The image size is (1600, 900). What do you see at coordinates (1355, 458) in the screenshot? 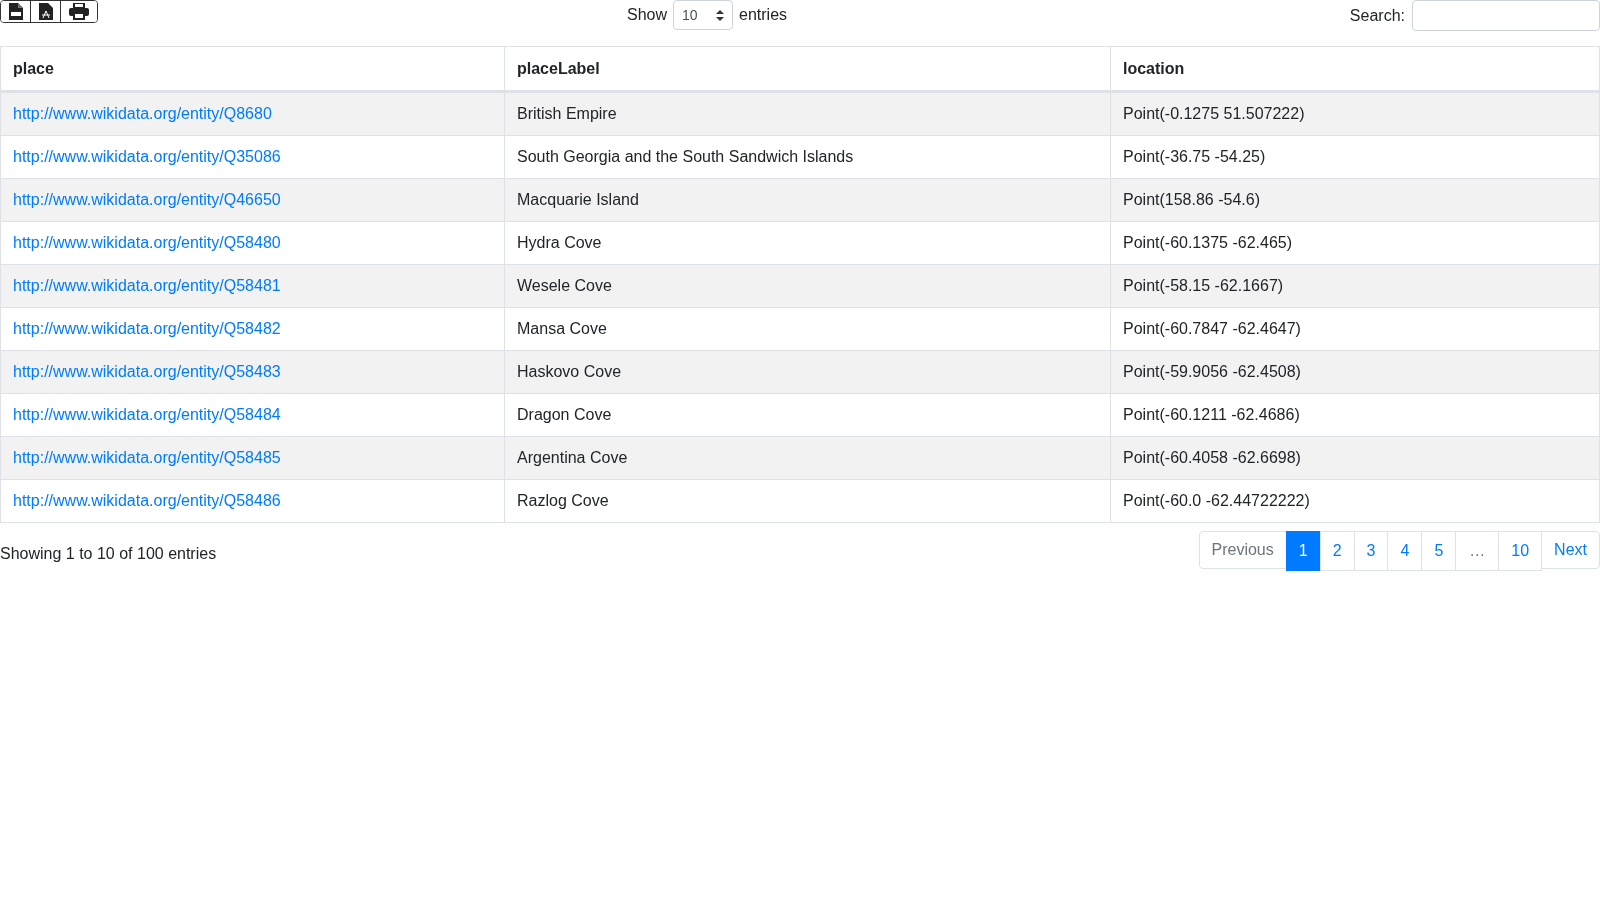
I see `table-cell: Point(-60.4058 -62.6698)` at bounding box center [1355, 458].